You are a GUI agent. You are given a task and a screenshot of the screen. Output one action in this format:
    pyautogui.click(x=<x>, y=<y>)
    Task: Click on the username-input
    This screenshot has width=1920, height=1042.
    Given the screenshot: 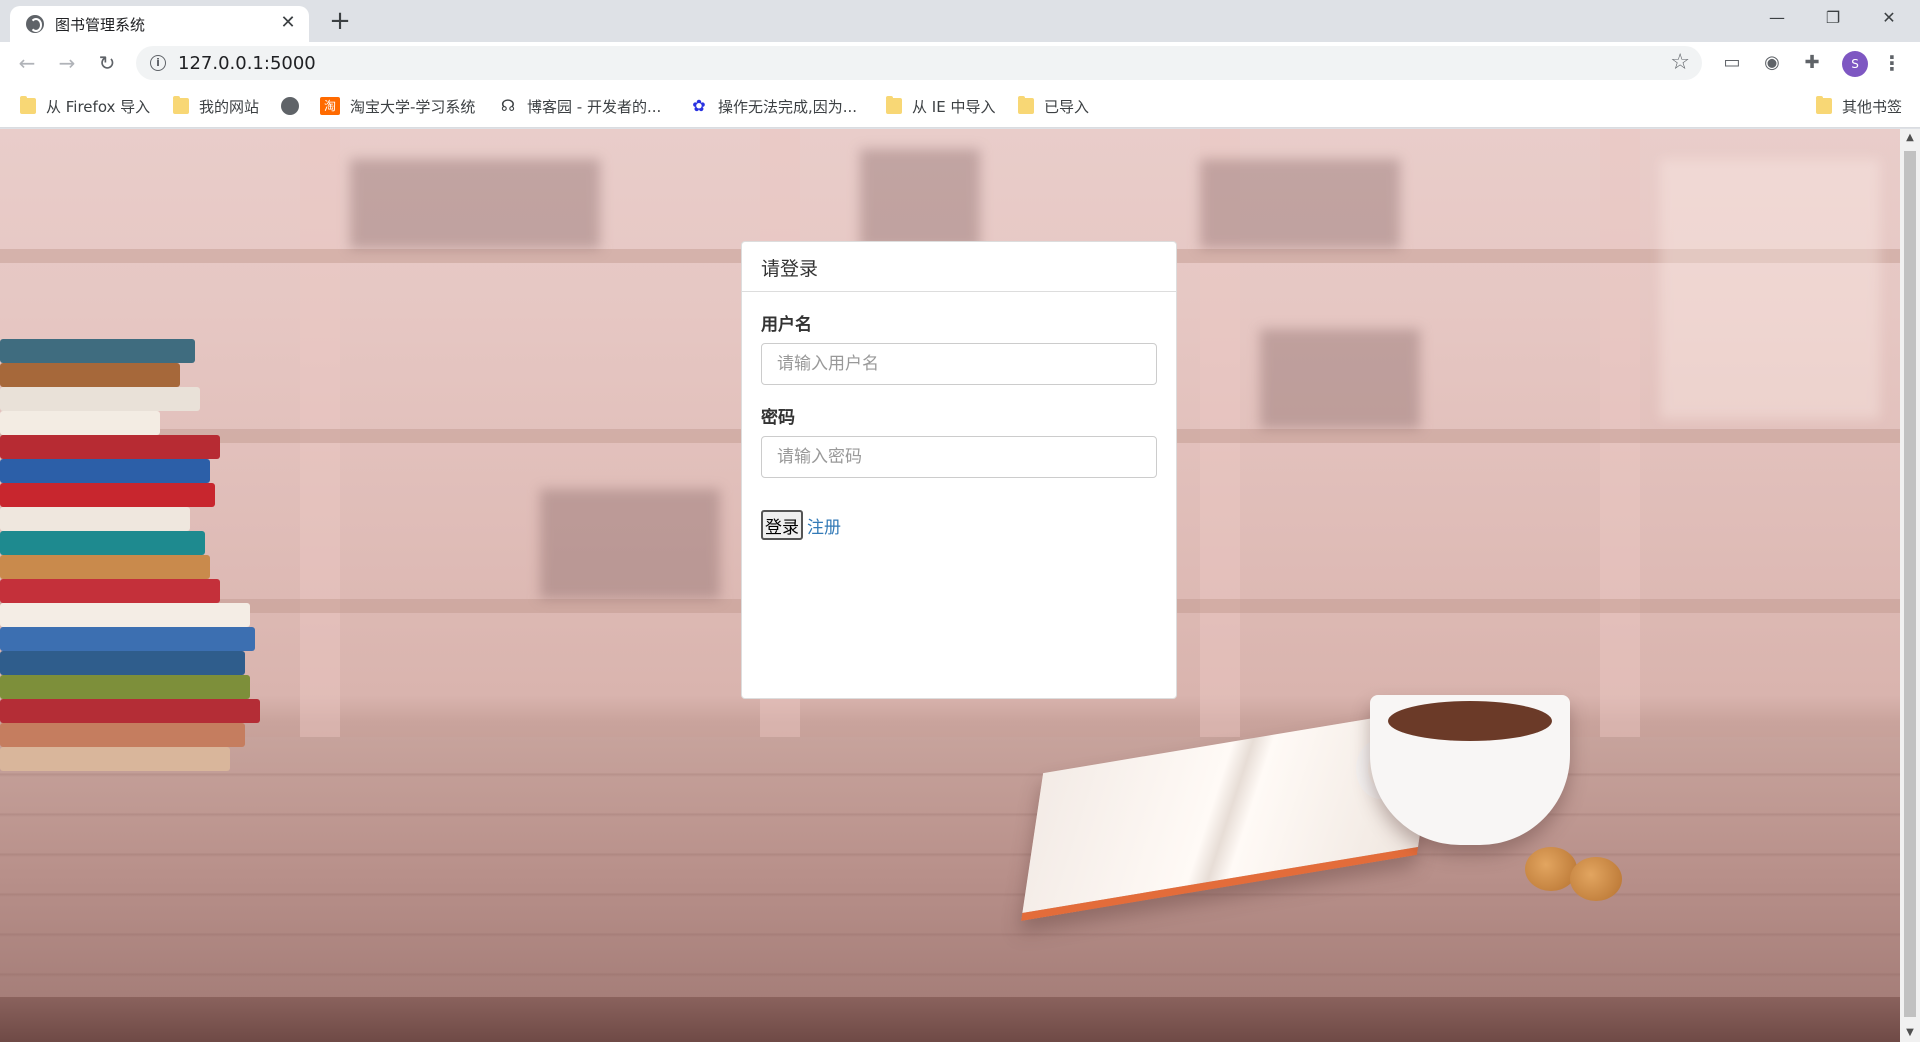 What is the action you would take?
    pyautogui.click(x=959, y=364)
    